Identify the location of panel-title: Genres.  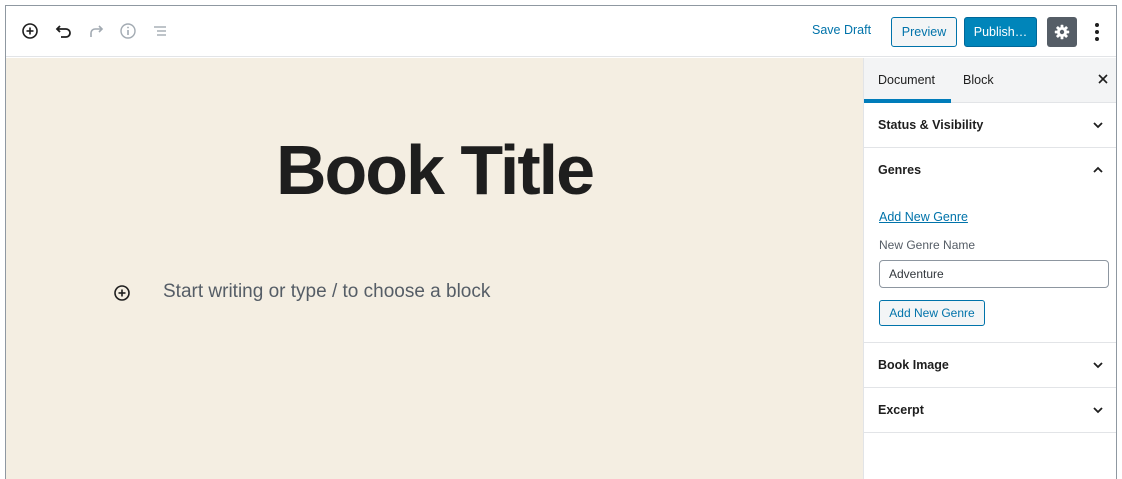
(900, 170).